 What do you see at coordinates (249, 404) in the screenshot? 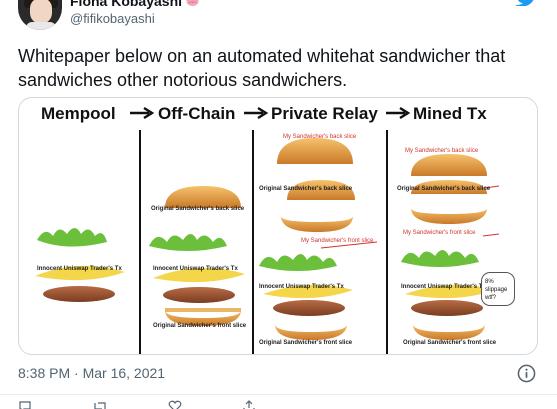
I see `share-icon` at bounding box center [249, 404].